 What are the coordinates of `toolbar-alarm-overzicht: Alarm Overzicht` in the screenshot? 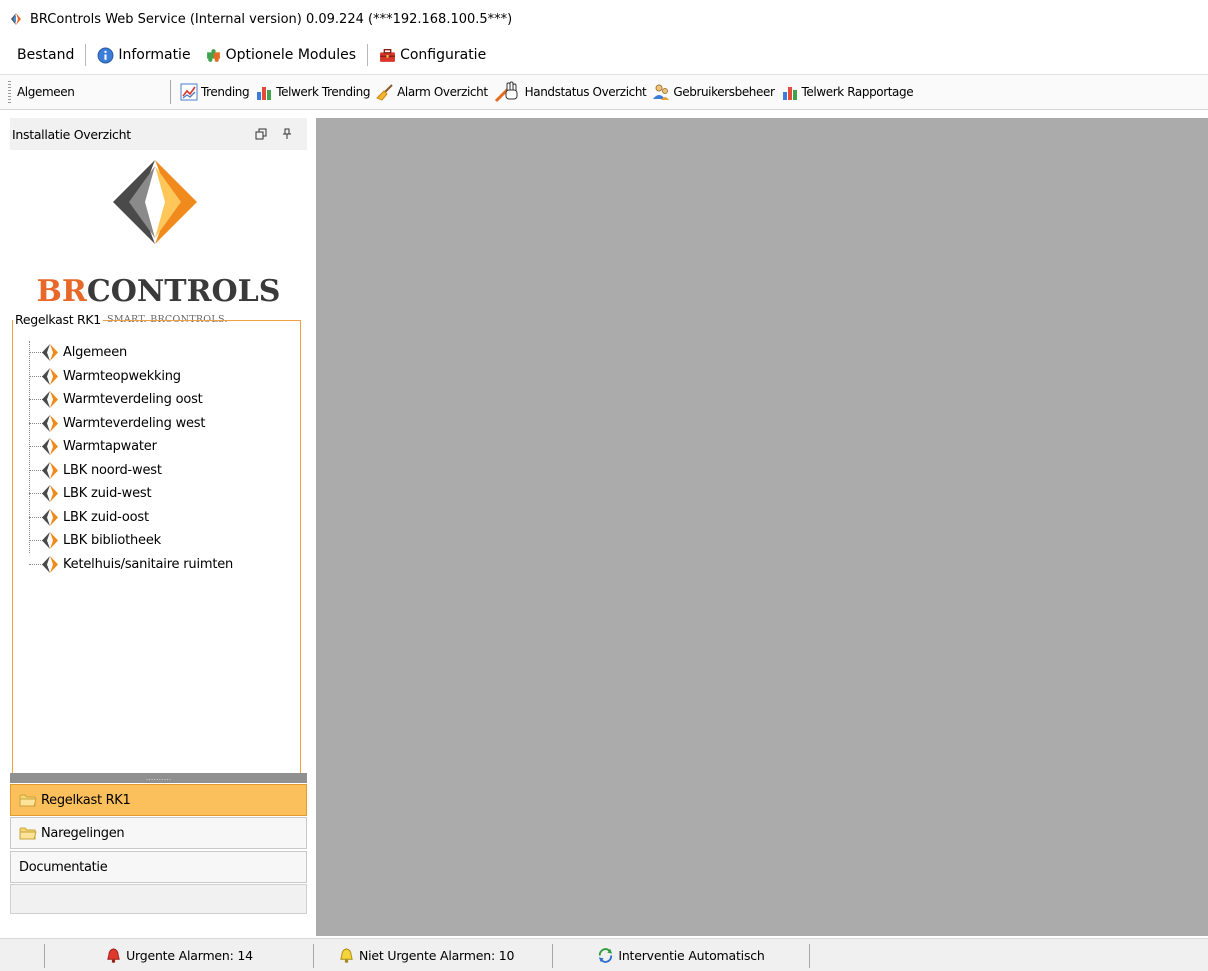 It's located at (432, 92).